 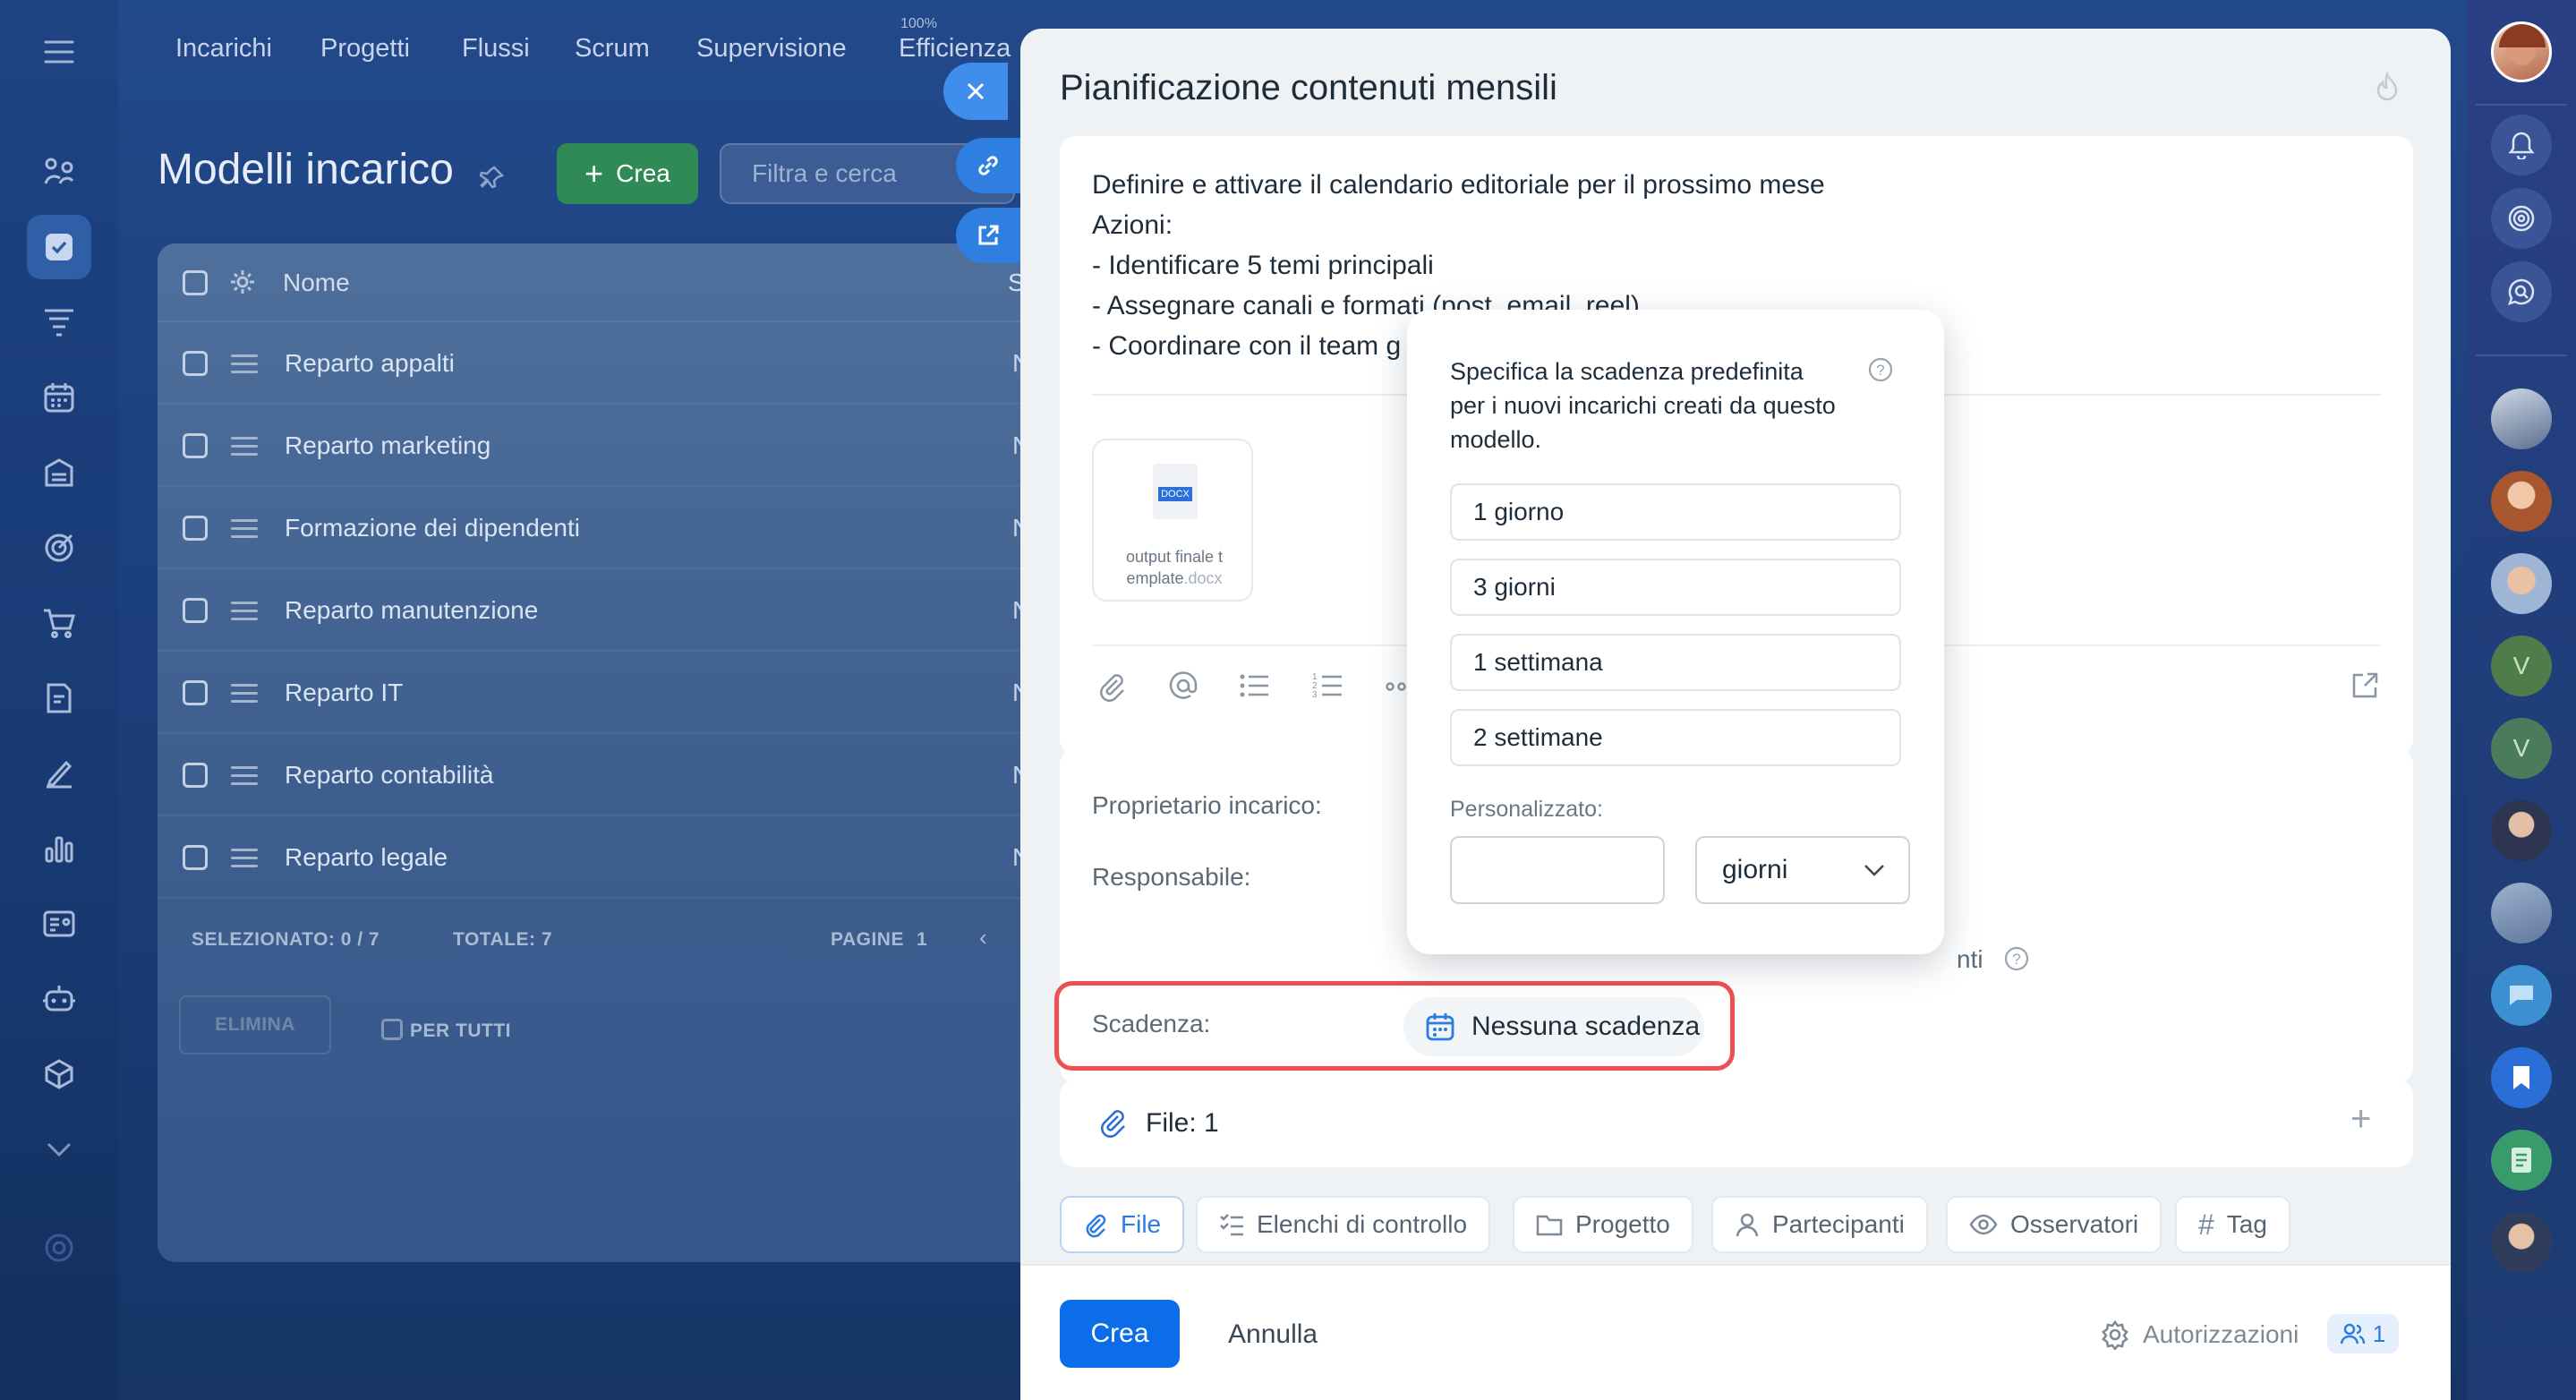 What do you see at coordinates (1603, 1224) in the screenshot?
I see `project-pill-button: Progetto` at bounding box center [1603, 1224].